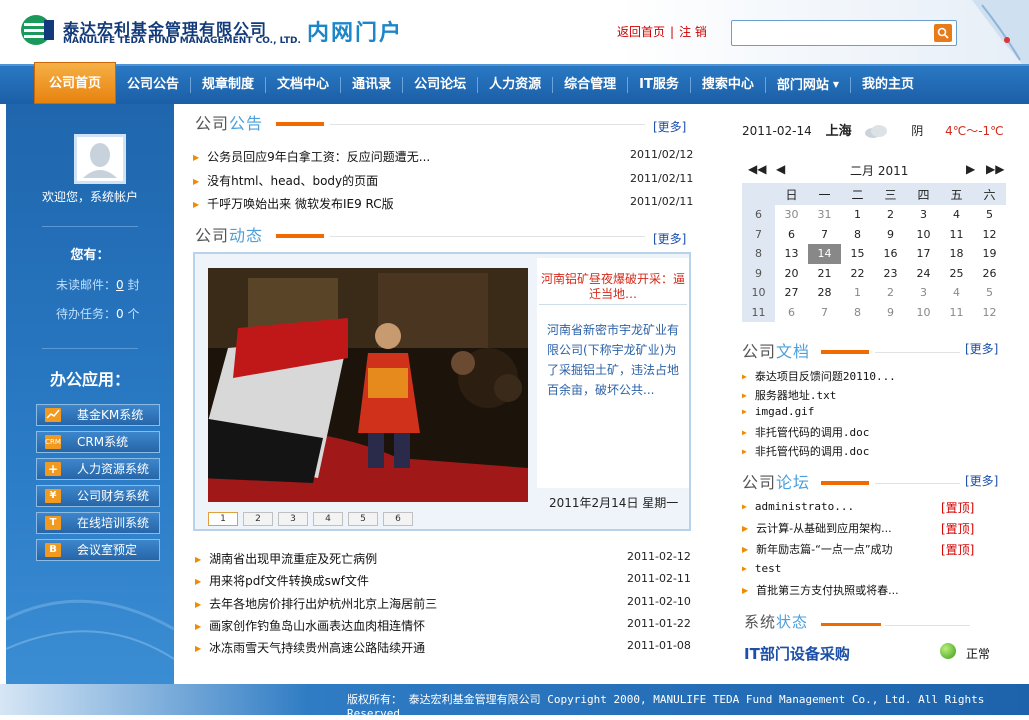 The height and width of the screenshot is (720, 1029). Describe the element at coordinates (791, 215) in the screenshot. I see `calendar-day: 30` at that location.